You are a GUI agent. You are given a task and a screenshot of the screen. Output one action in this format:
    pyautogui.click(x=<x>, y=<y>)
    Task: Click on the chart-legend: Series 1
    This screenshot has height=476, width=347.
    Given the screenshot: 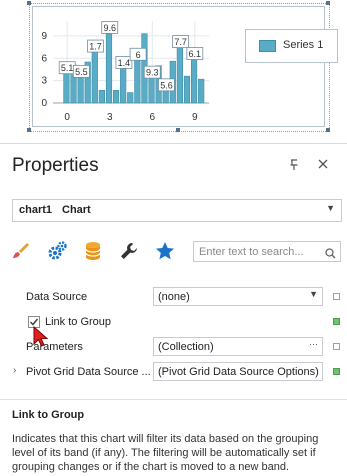 What is the action you would take?
    pyautogui.click(x=291, y=46)
    